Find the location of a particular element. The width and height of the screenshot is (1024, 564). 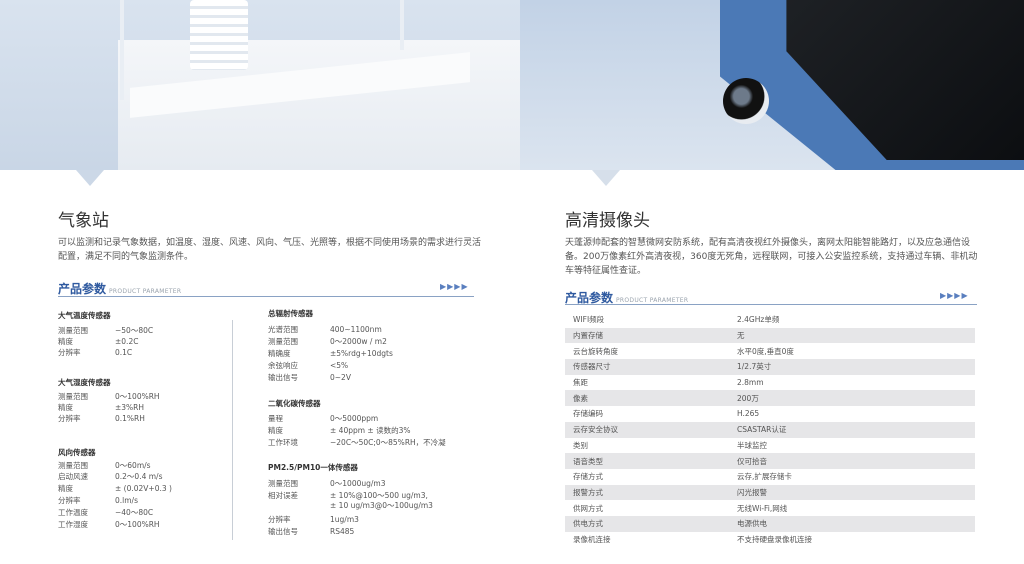

param-value: 1ug/m3 is located at coordinates (344, 519).